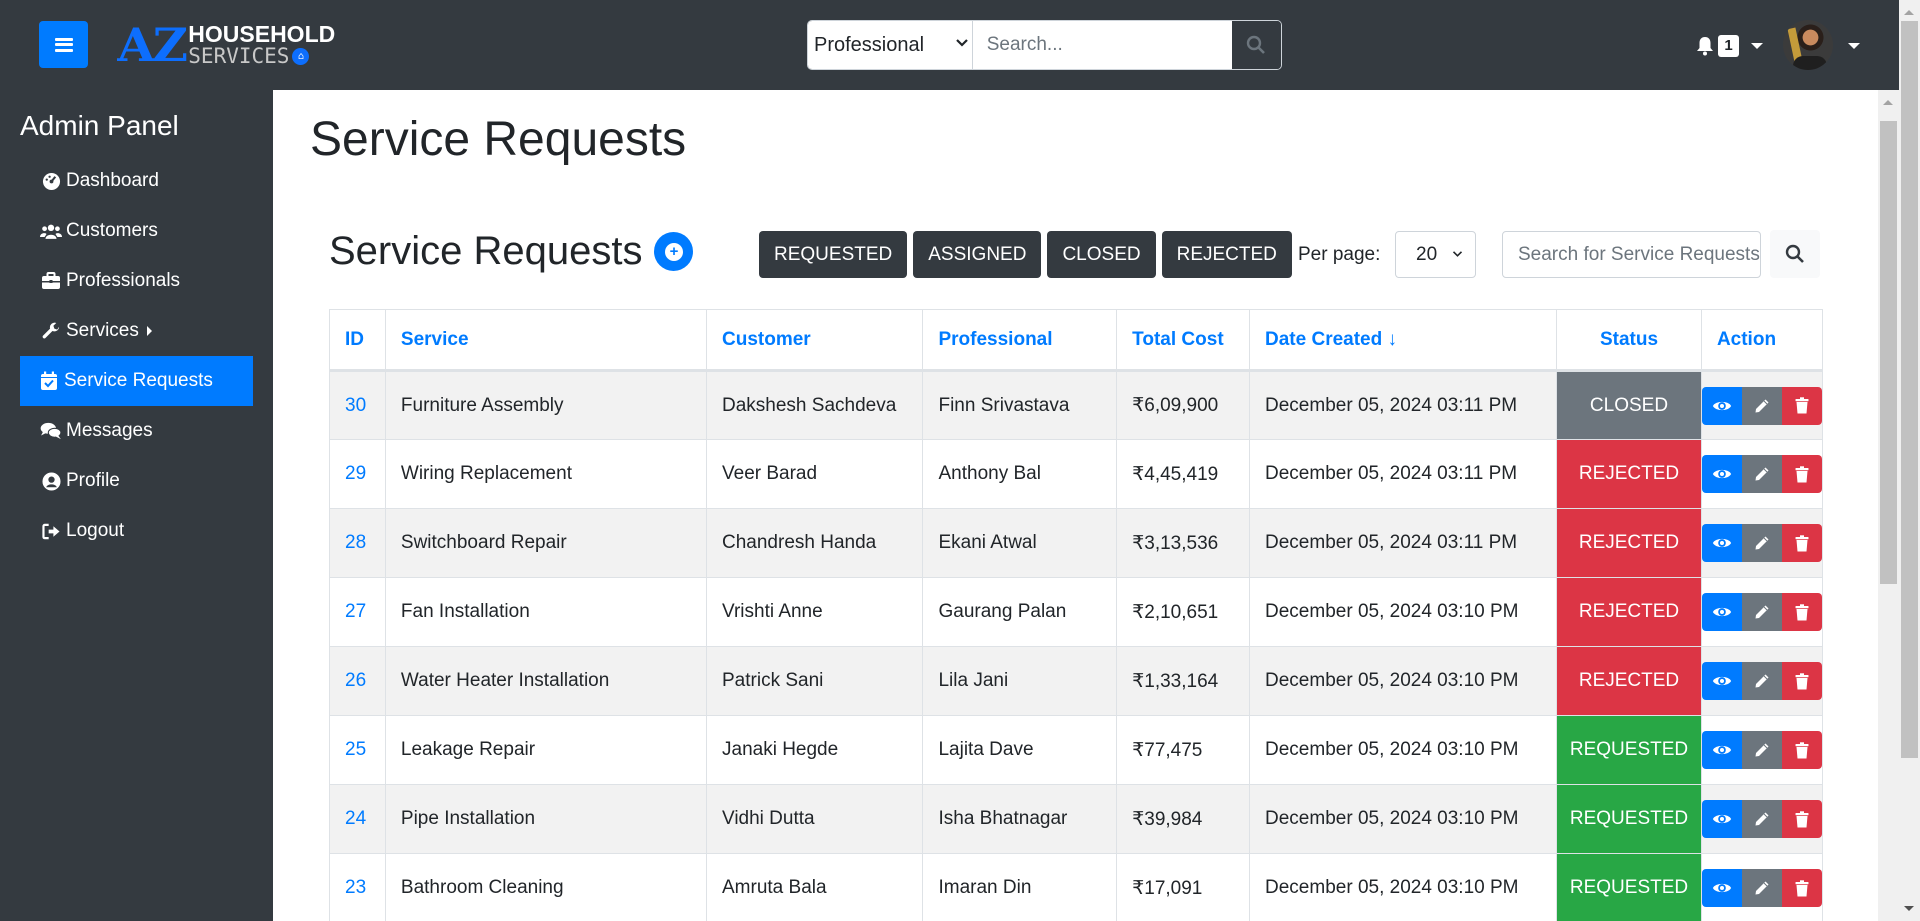 The height and width of the screenshot is (921, 1920). I want to click on trash-icon, so click(1802, 405).